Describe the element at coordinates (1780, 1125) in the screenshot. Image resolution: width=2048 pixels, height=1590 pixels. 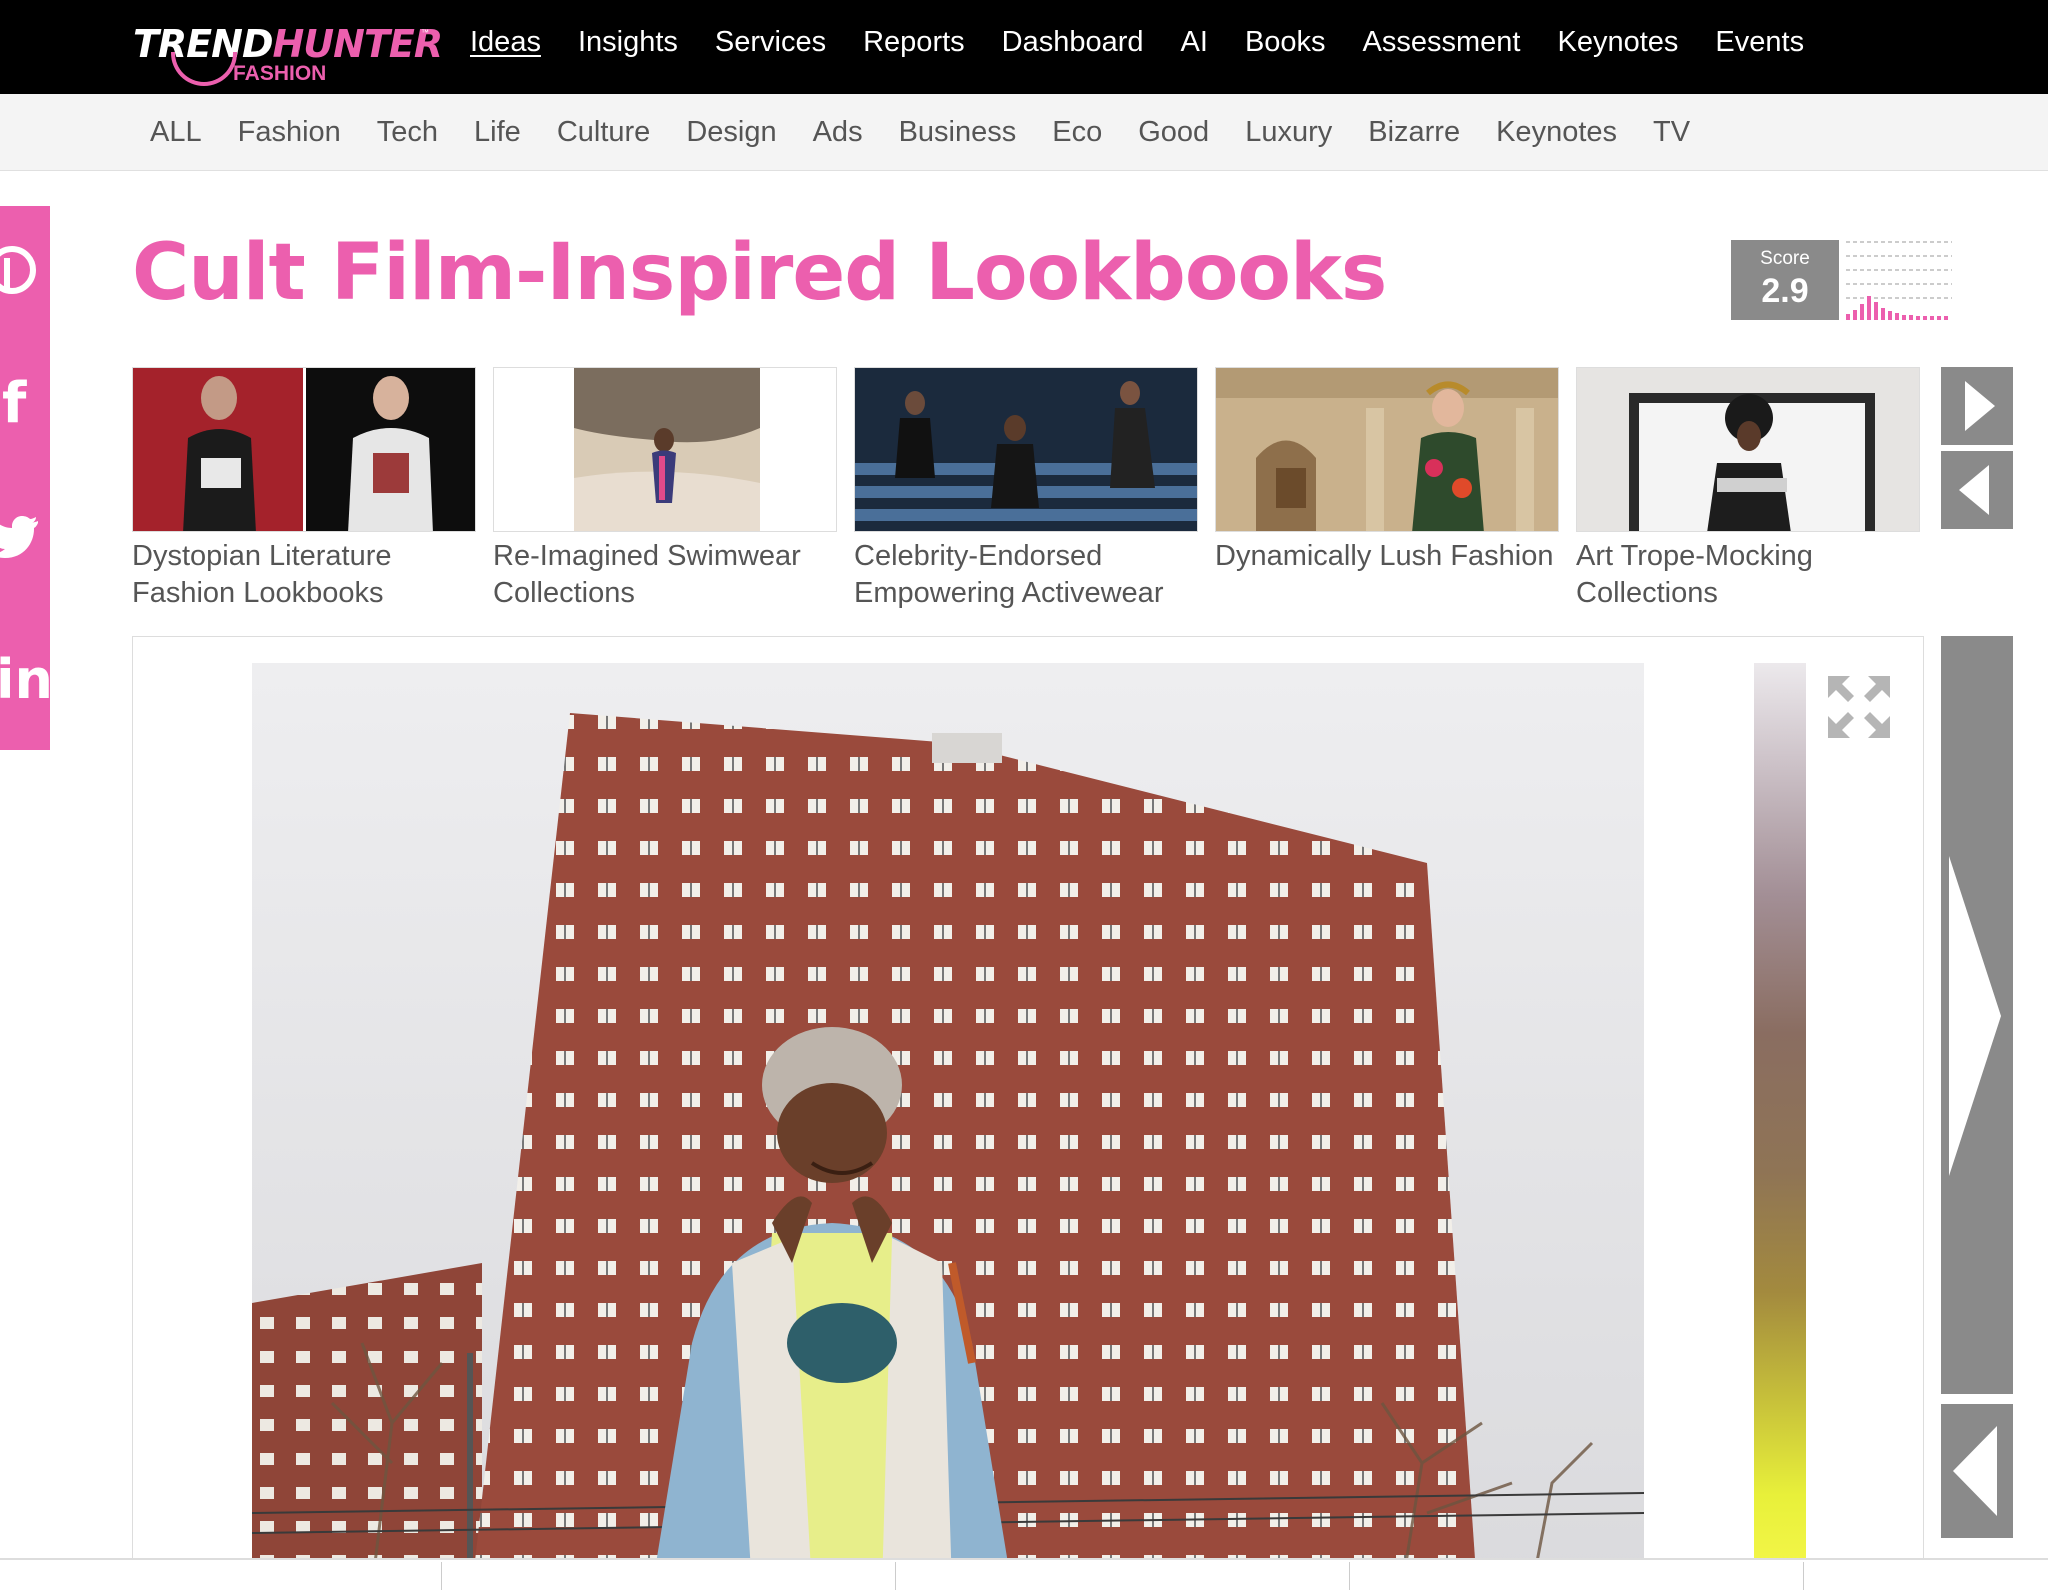
I see `color-palette-bar` at that location.